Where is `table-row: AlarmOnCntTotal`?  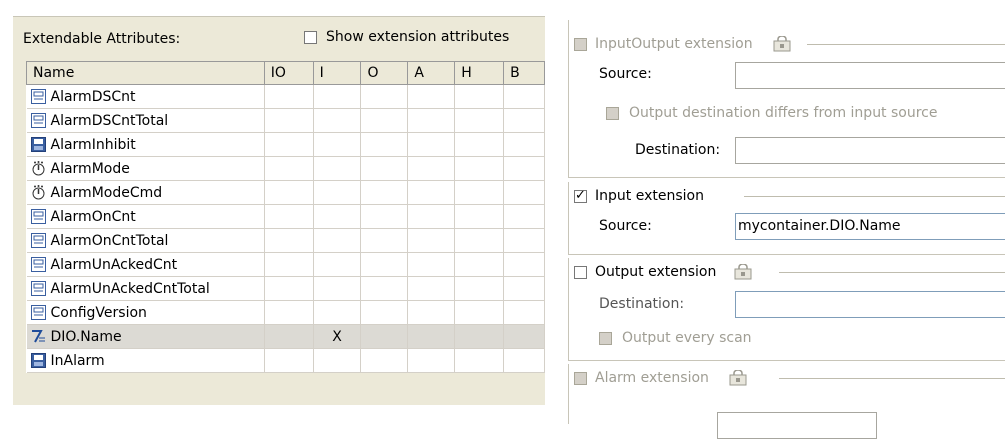 table-row: AlarmOnCntTotal is located at coordinates (285, 240).